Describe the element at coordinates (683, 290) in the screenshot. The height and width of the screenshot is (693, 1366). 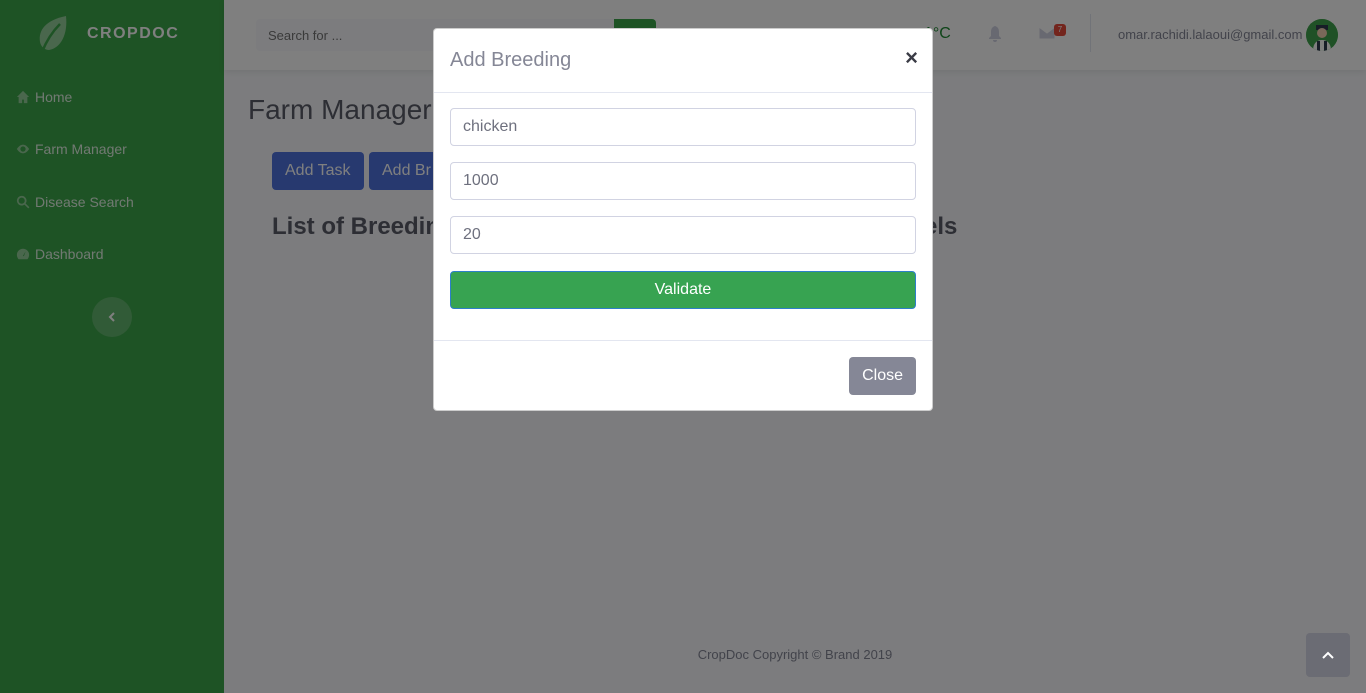
I see `validate-button: Validate` at that location.